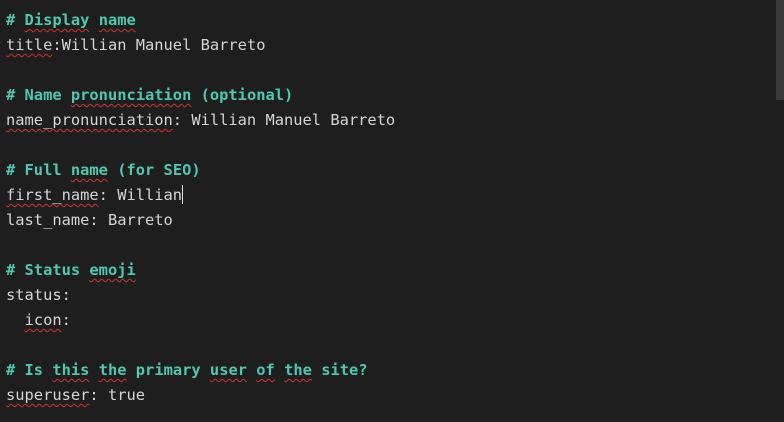 The height and width of the screenshot is (422, 784). Describe the element at coordinates (117, 395) in the screenshot. I see `value-superuser: : true` at that location.